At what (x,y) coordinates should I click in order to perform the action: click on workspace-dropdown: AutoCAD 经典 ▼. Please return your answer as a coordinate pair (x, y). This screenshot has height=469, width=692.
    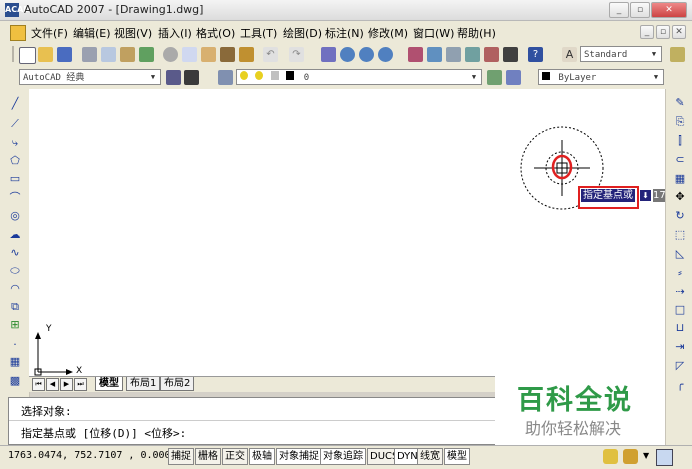
    Looking at the image, I should click on (90, 77).